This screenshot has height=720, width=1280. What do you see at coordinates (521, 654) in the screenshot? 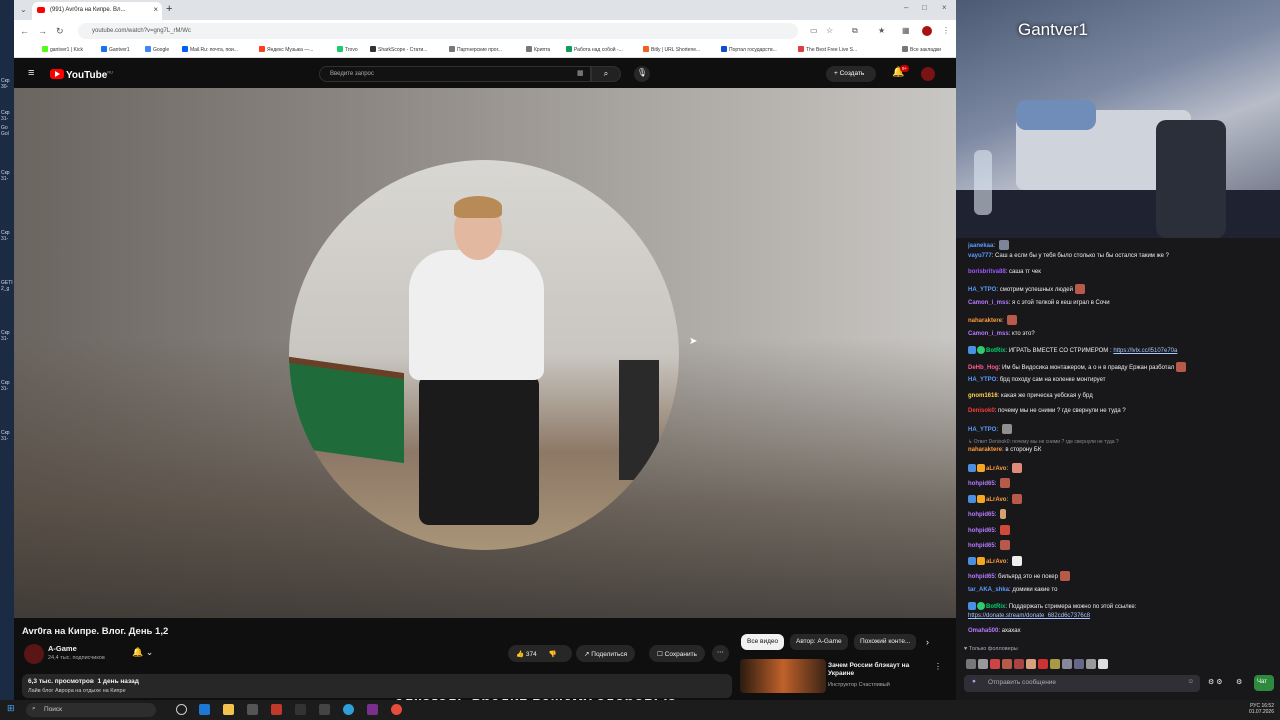
I see `like-icon: 👍` at bounding box center [521, 654].